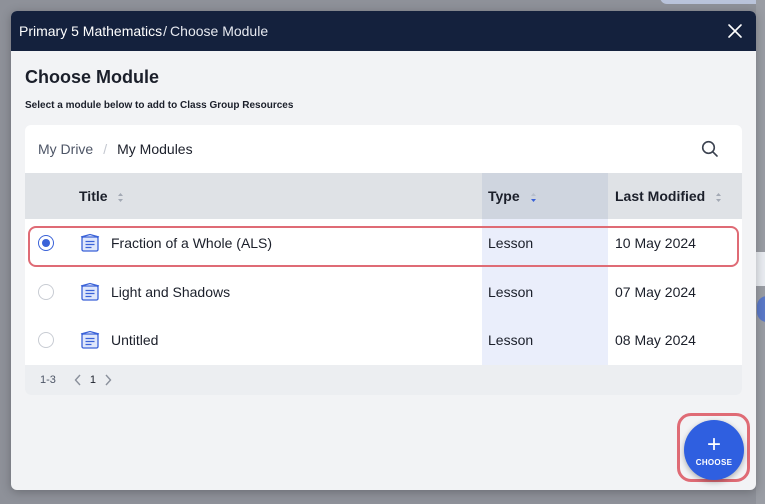  I want to click on close-icon, so click(735, 31).